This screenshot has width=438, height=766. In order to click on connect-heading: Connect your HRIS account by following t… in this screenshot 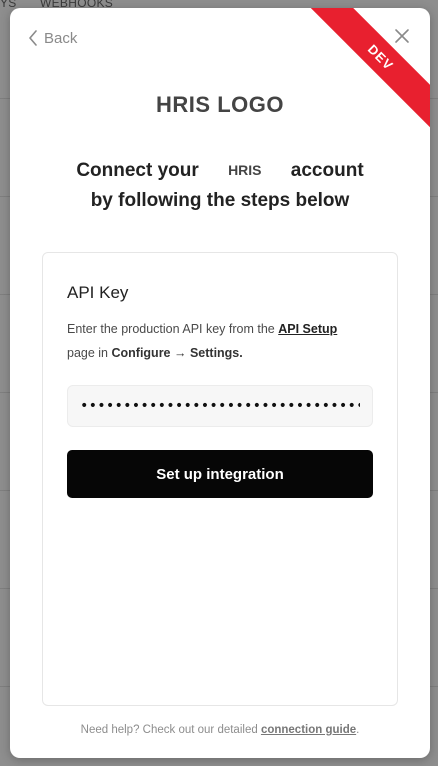, I will do `click(220, 185)`.